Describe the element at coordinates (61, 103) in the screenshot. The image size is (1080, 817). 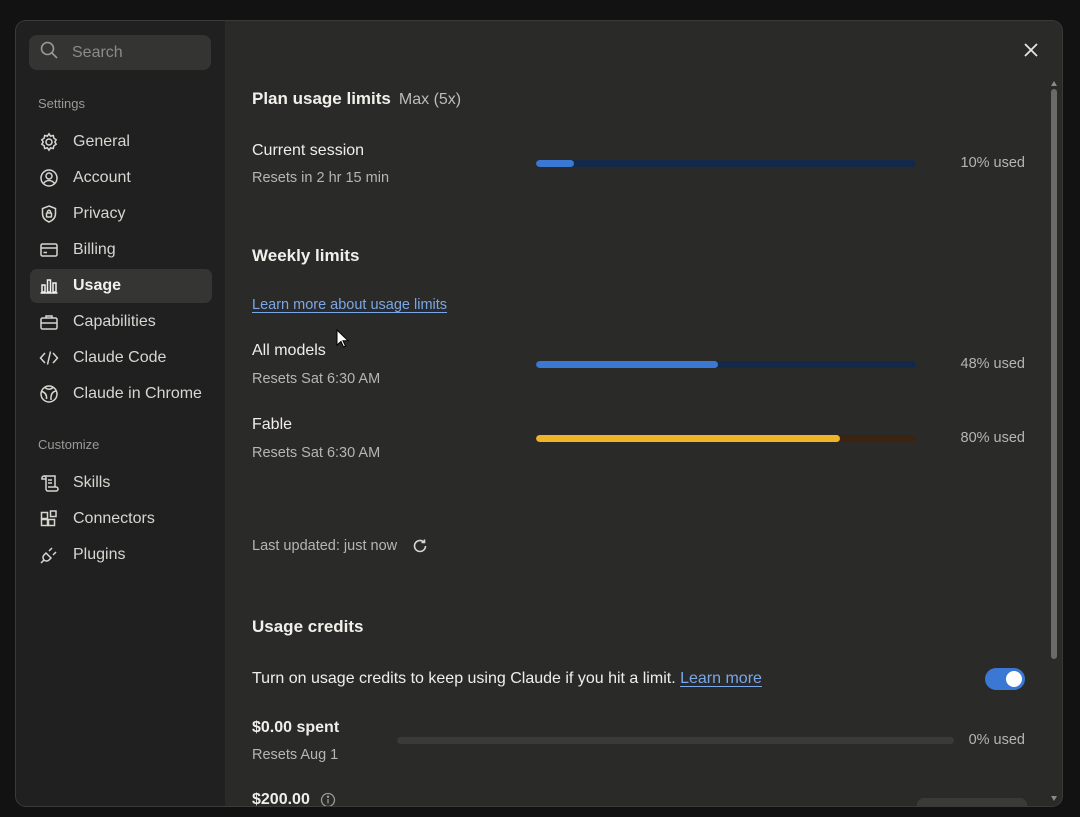
I see `settings-section-label: Settings` at that location.